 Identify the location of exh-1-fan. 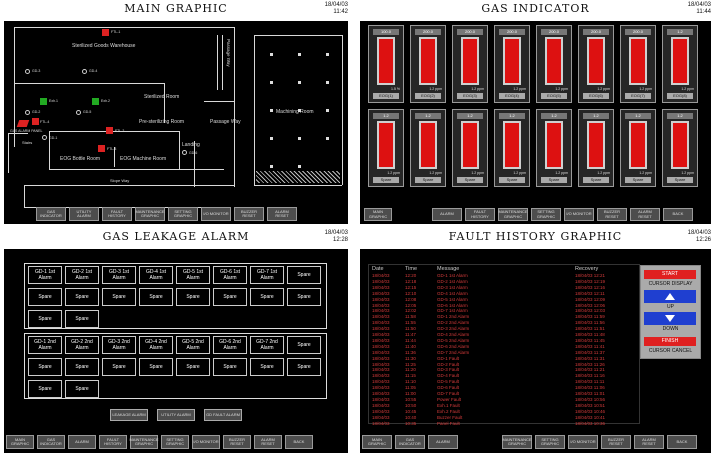
(43, 101).